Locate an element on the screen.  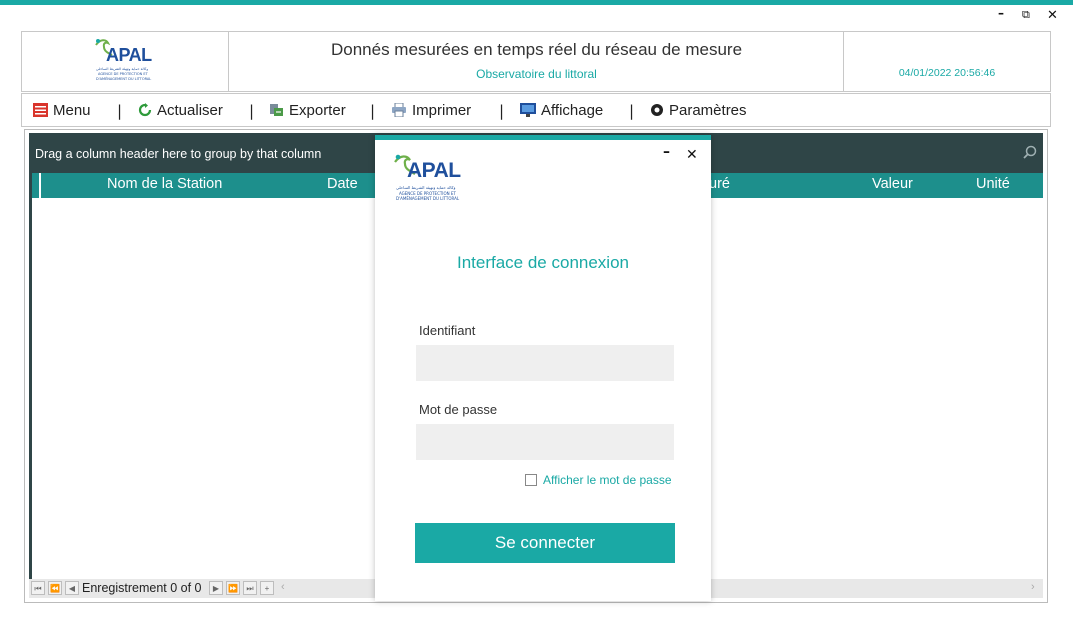
toolbar-settings-label: Paramètres is located at coordinates (708, 110).